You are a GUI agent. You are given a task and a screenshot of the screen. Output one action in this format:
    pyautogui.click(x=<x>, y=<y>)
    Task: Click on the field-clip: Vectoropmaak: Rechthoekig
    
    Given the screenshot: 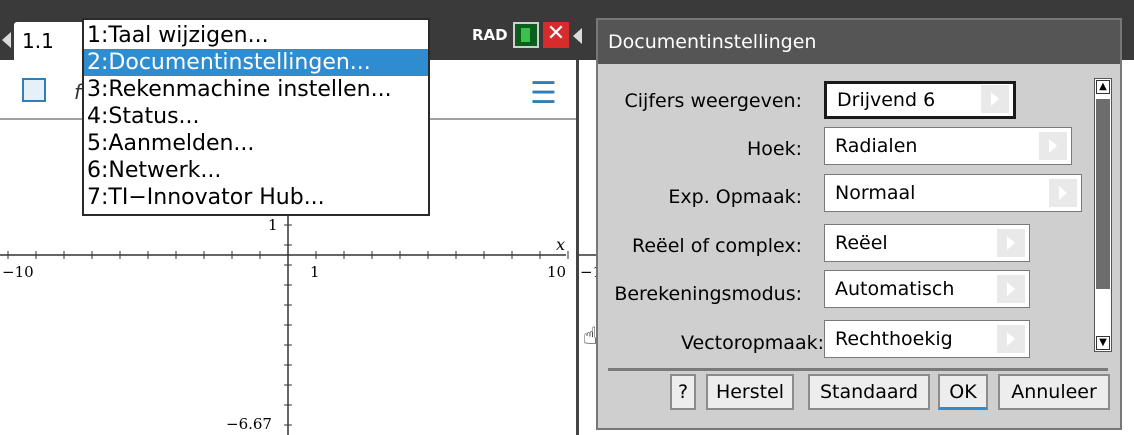 What is the action you would take?
    pyautogui.click(x=844, y=340)
    